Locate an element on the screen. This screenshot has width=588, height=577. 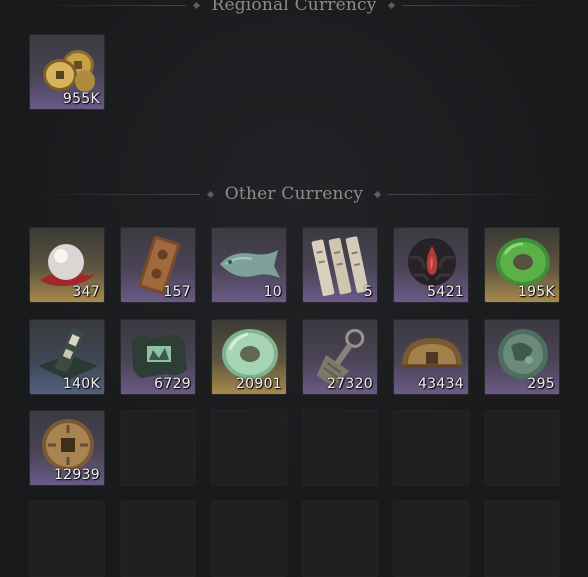
currency-slot-bronze-token: 157 is located at coordinates (158, 265).